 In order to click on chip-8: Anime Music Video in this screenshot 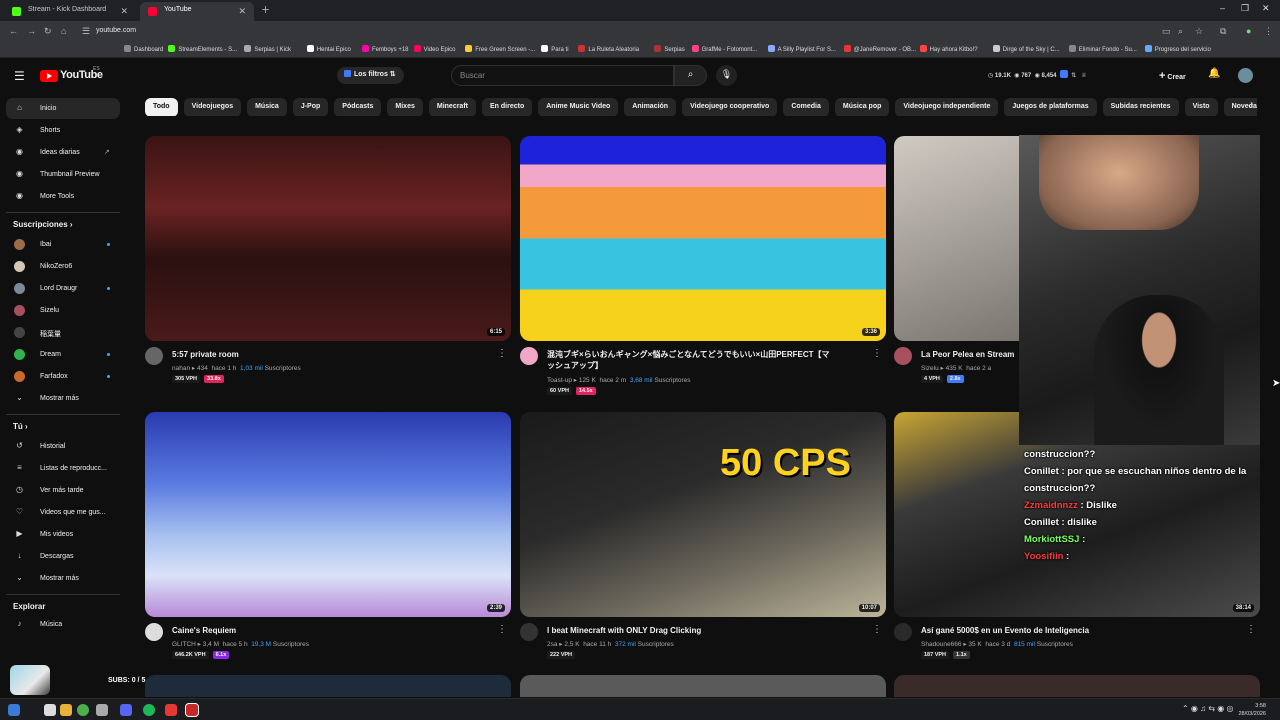, I will do `click(578, 107)`.